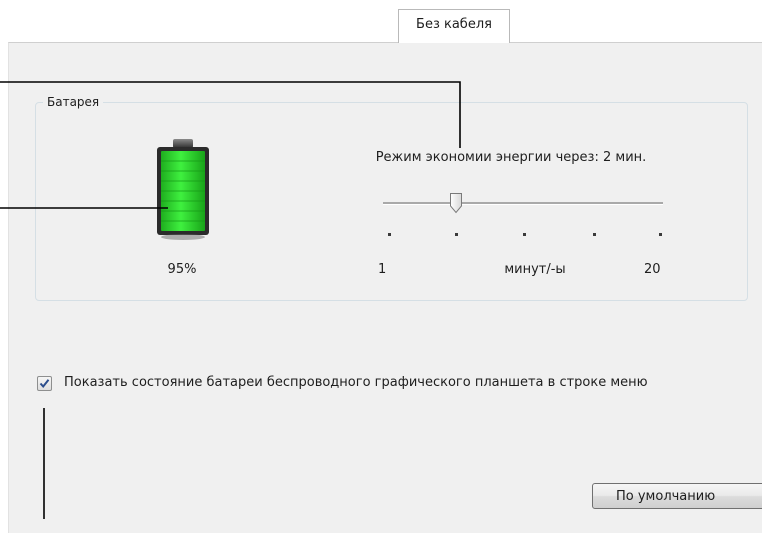  What do you see at coordinates (73, 102) in the screenshot?
I see `battery-group-title: Батарея` at bounding box center [73, 102].